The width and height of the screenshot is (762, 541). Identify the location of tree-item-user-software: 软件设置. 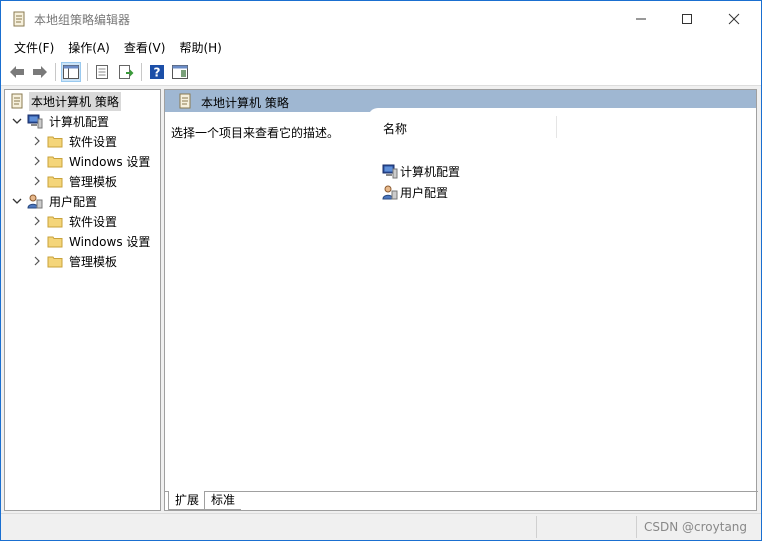
(75, 221).